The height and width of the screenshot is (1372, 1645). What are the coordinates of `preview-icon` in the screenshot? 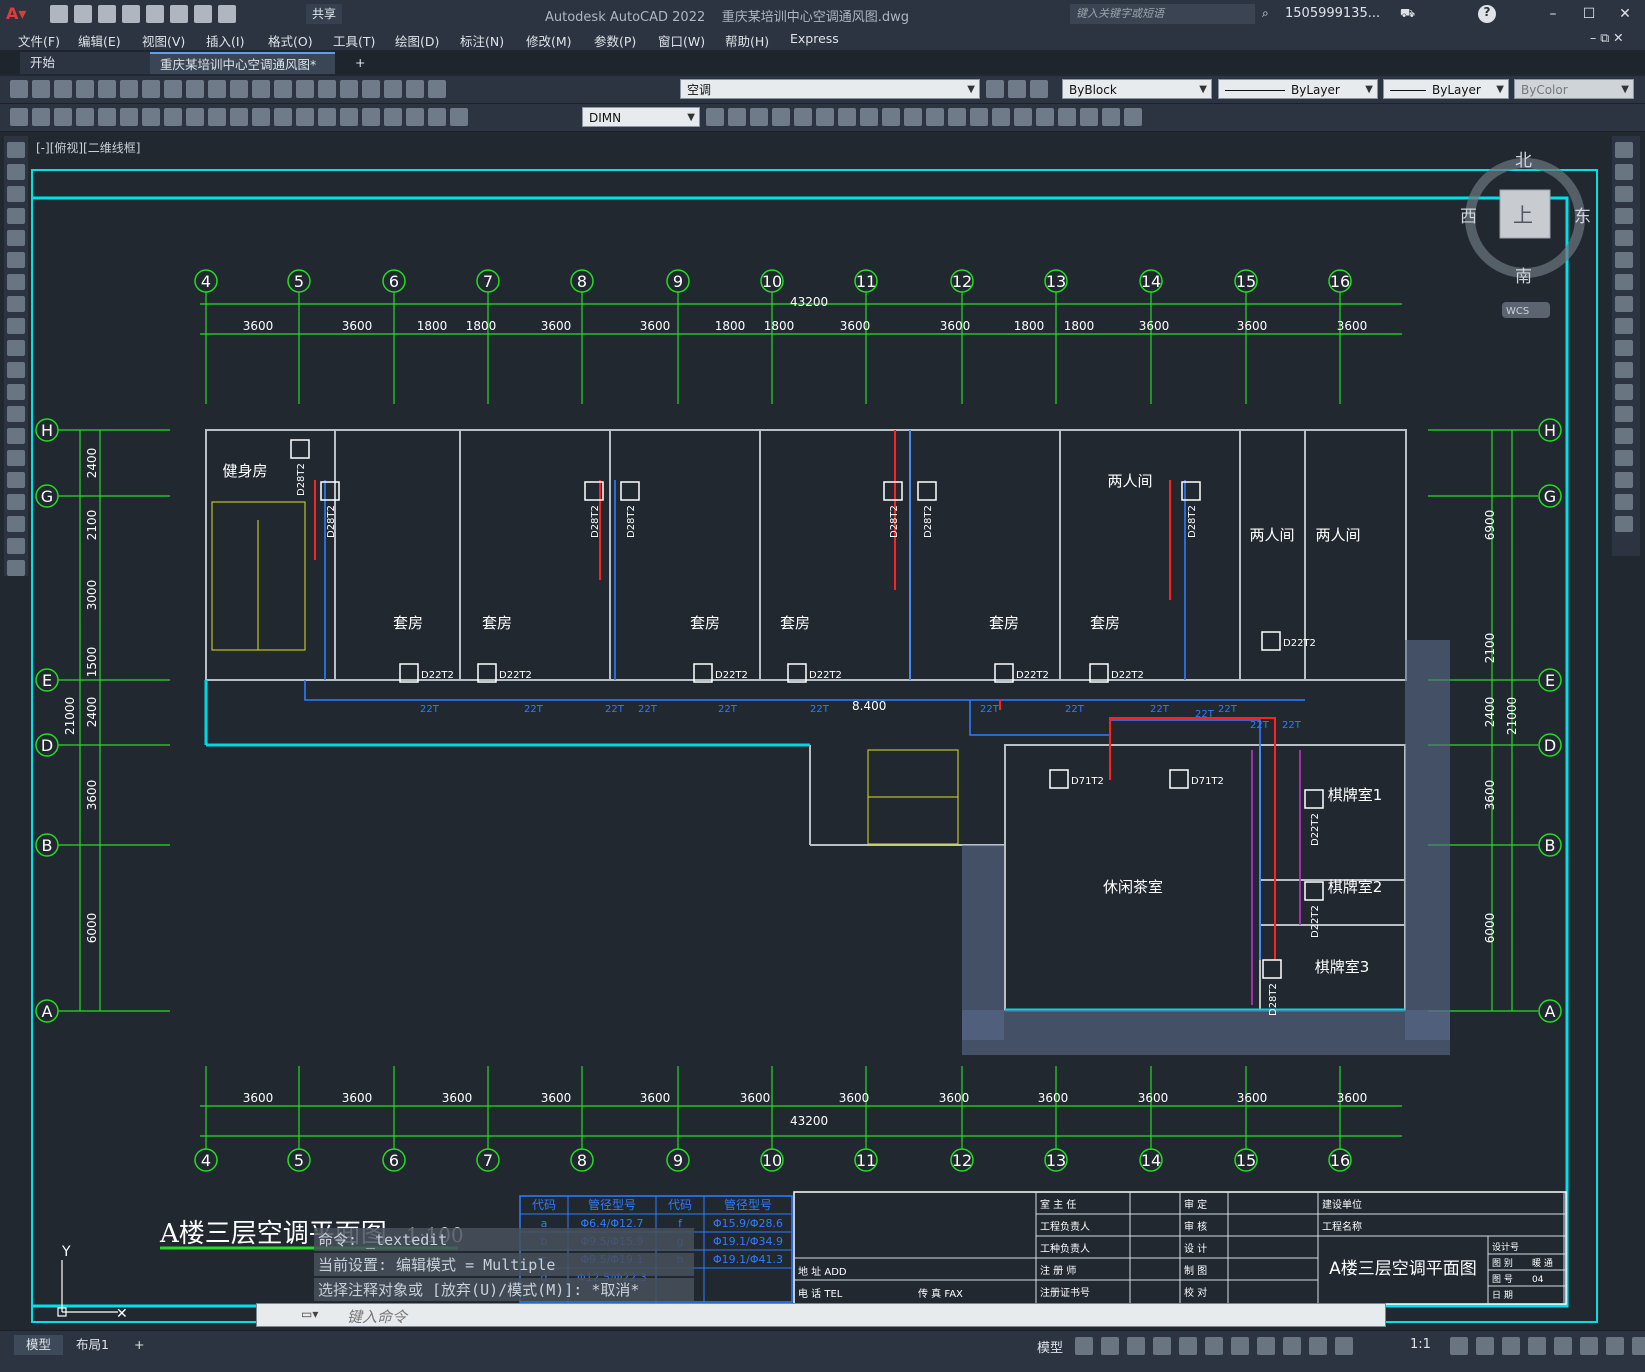 It's located at (107, 89).